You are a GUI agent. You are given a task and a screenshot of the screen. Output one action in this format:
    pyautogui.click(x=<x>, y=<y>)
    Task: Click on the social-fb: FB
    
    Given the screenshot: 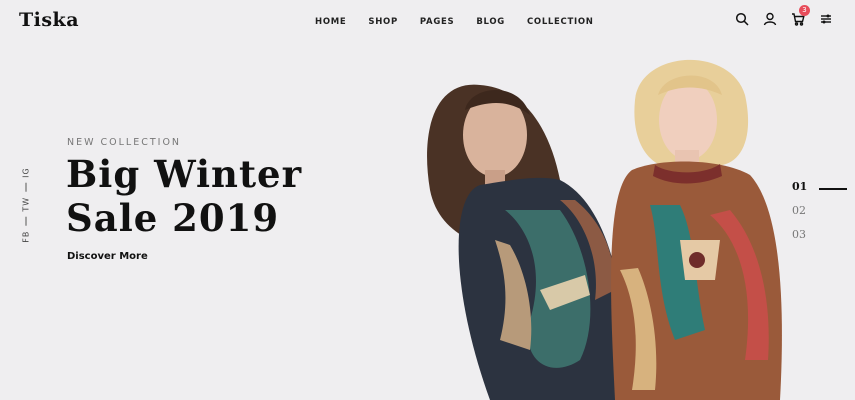 What is the action you would take?
    pyautogui.click(x=26, y=237)
    